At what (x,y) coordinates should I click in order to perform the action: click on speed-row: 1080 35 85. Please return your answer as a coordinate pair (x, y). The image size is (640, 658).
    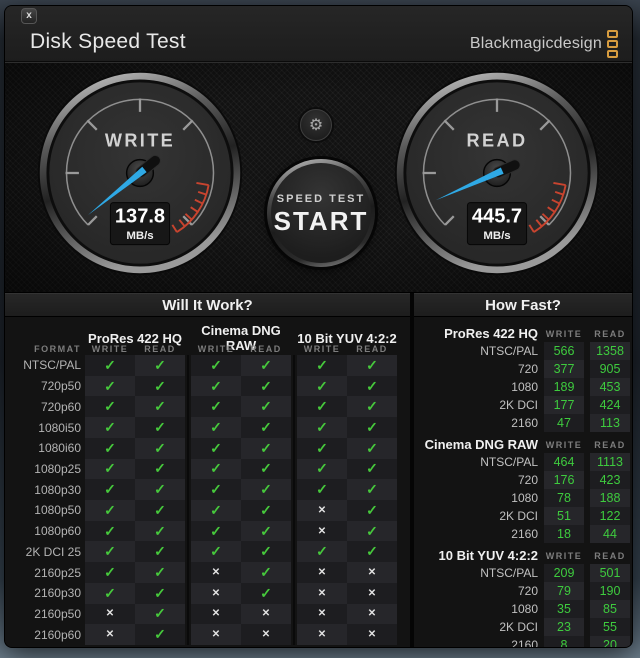
    Looking at the image, I should click on (523, 609).